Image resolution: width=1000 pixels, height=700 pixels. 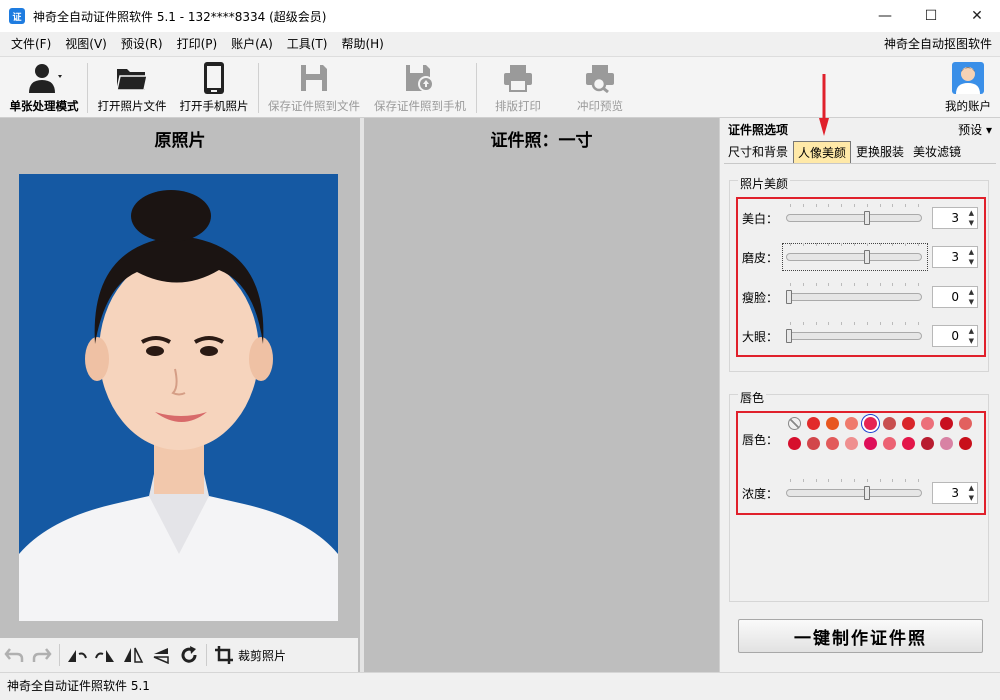 I want to click on smoothing-spinbox: 3 ▲ ▼, so click(x=955, y=257).